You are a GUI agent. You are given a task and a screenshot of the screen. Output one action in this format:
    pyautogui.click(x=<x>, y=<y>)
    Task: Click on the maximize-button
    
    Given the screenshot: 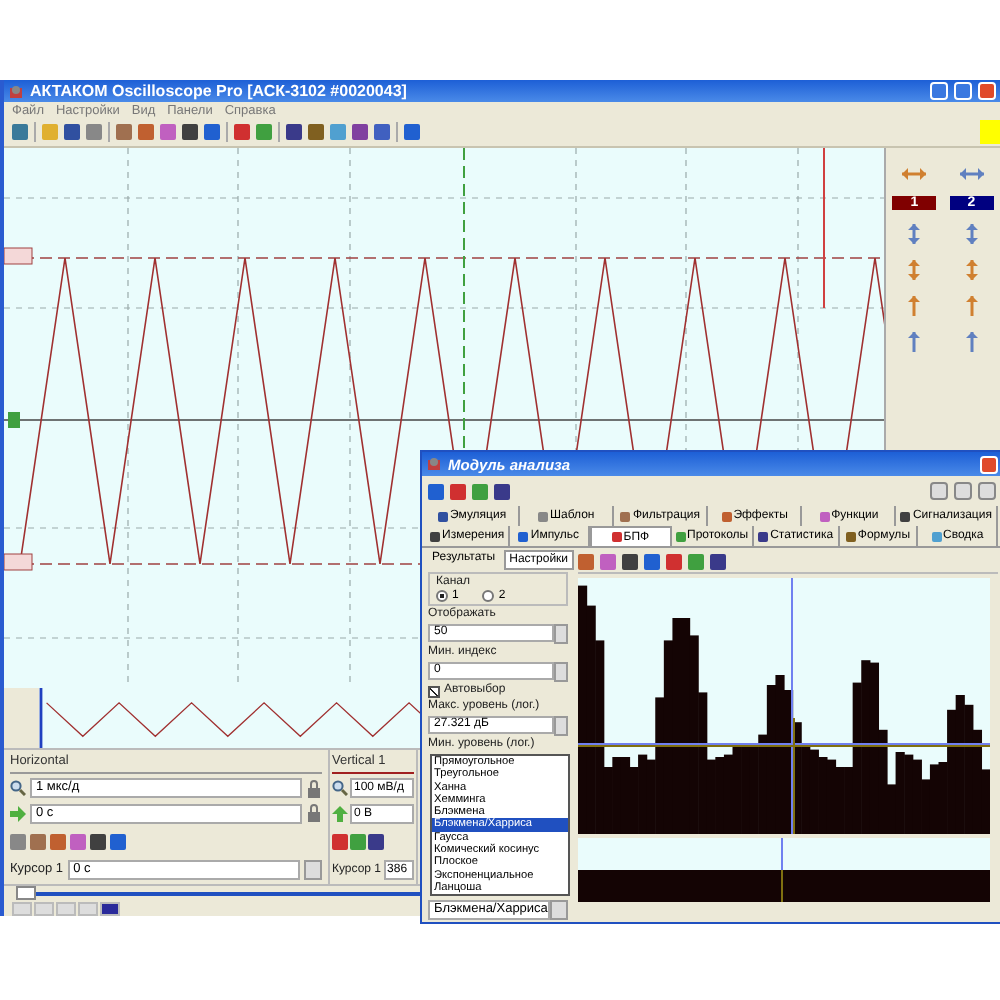 What is the action you would take?
    pyautogui.click(x=963, y=91)
    